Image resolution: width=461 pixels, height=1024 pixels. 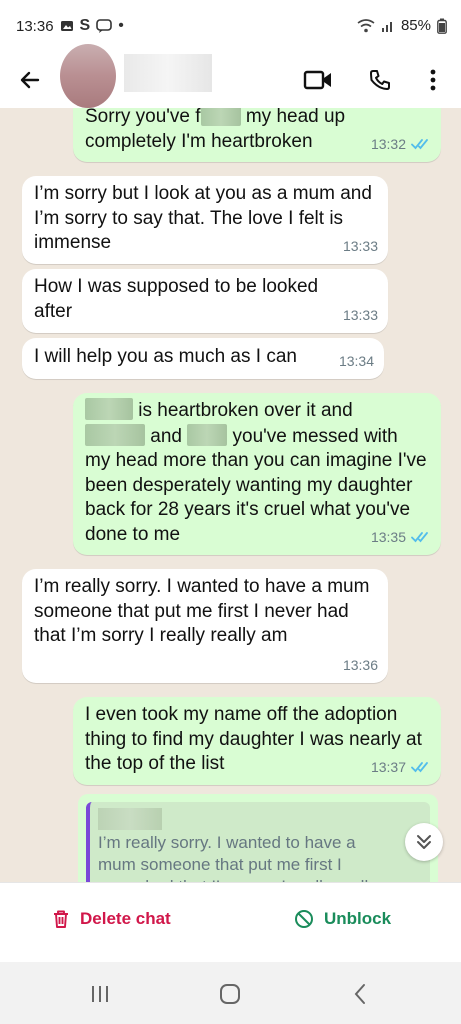 What do you see at coordinates (125, 918) in the screenshot?
I see `delete-chat-label: Delete chat` at bounding box center [125, 918].